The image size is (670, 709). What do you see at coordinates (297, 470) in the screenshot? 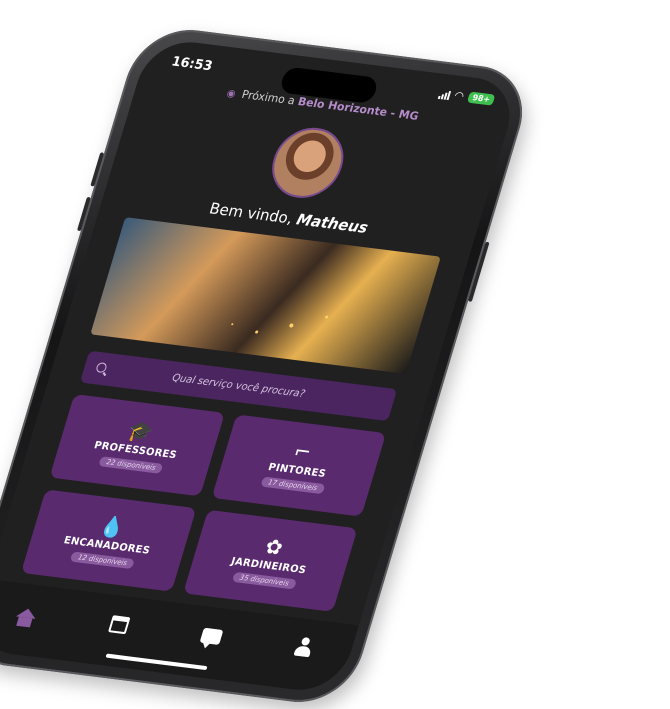
I see `service-title: PINTORES` at bounding box center [297, 470].